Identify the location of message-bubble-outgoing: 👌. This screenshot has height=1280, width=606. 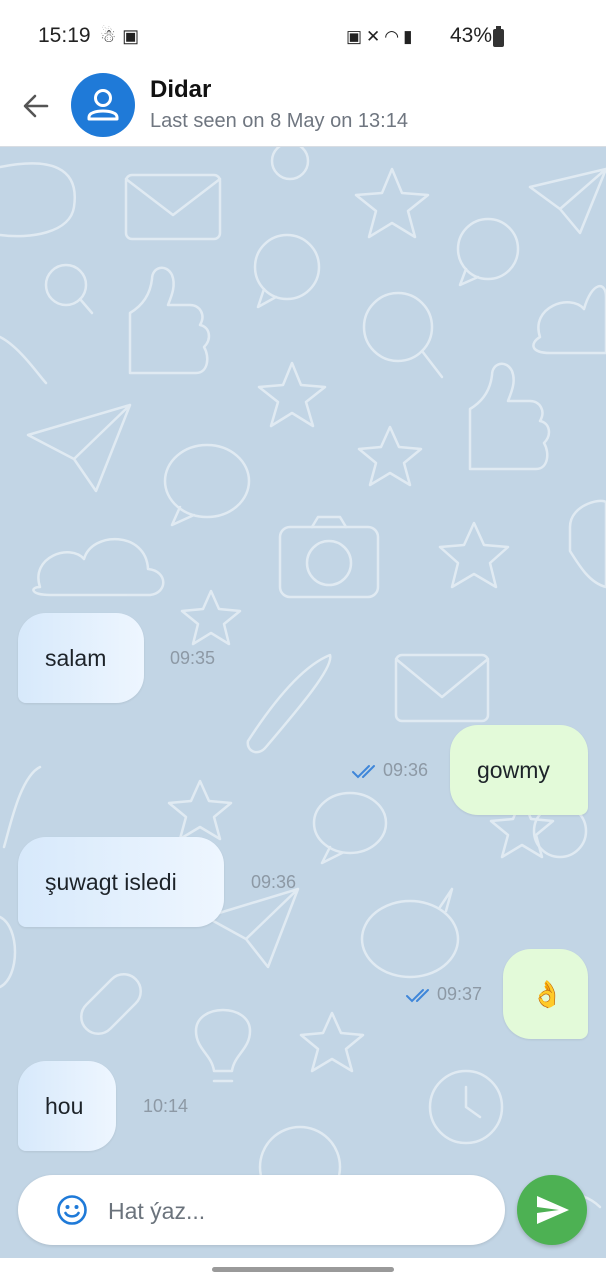
(545, 994).